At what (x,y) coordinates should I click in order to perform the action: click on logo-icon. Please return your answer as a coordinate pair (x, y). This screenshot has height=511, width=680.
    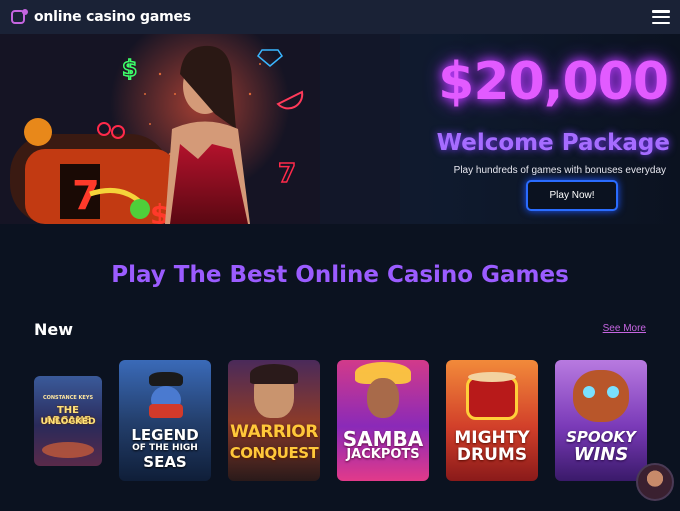
    Looking at the image, I should click on (19, 16).